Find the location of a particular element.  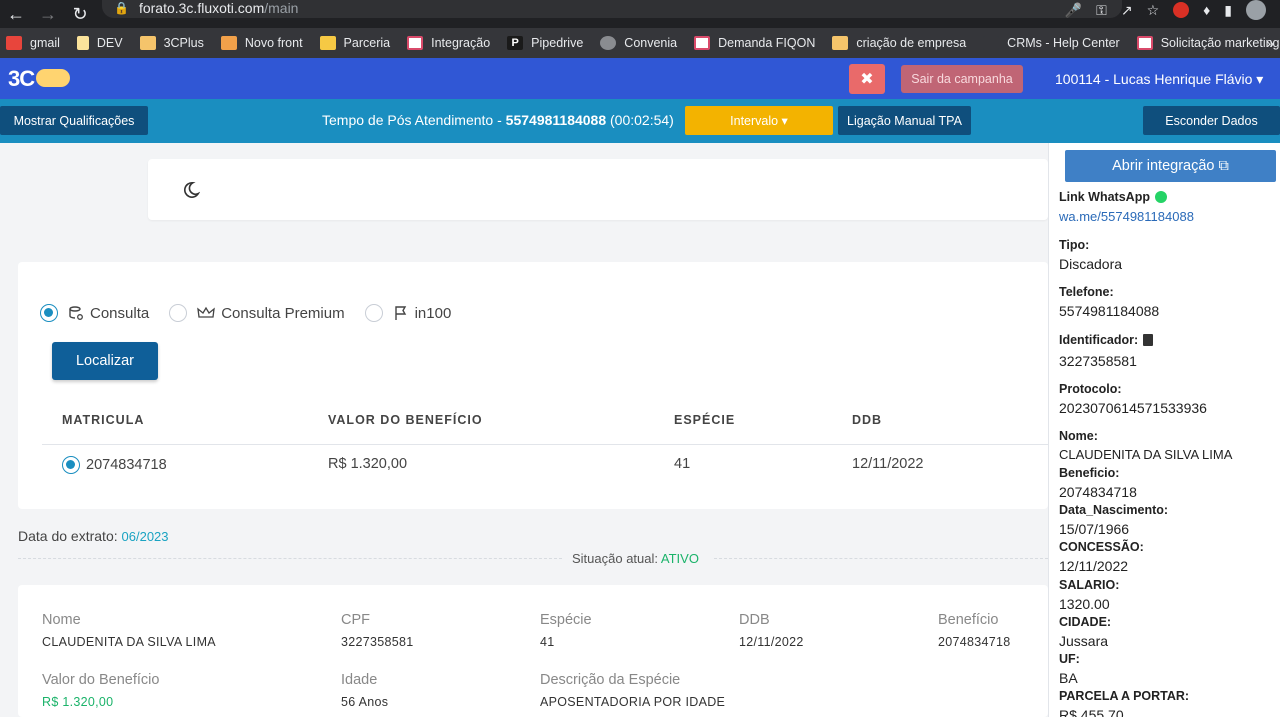

parcela-label: PARCELA A PORTAR: is located at coordinates (1124, 696).